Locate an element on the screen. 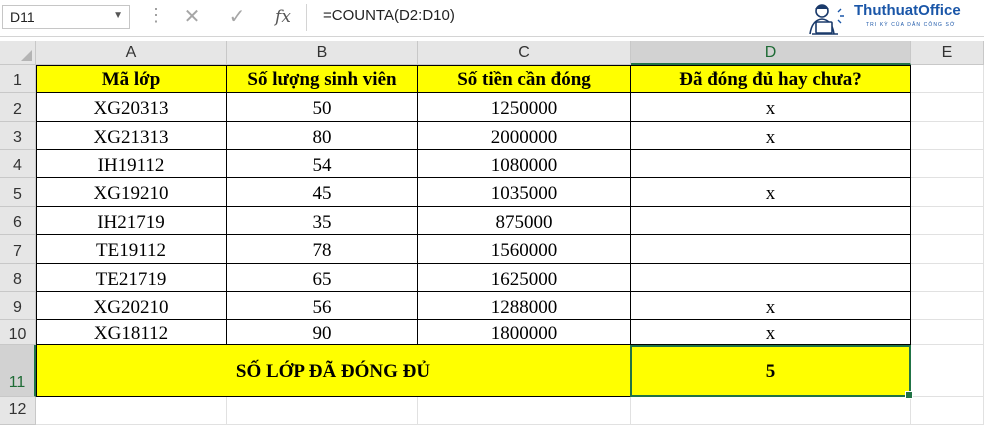 This screenshot has height=425, width=984. cell-d5: x is located at coordinates (771, 192).